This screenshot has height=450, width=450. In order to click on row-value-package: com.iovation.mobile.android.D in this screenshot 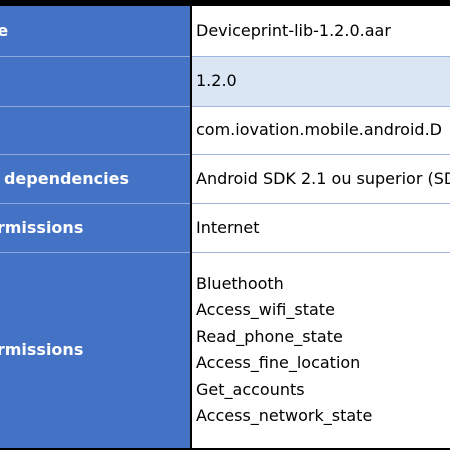, I will do `click(320, 130)`.